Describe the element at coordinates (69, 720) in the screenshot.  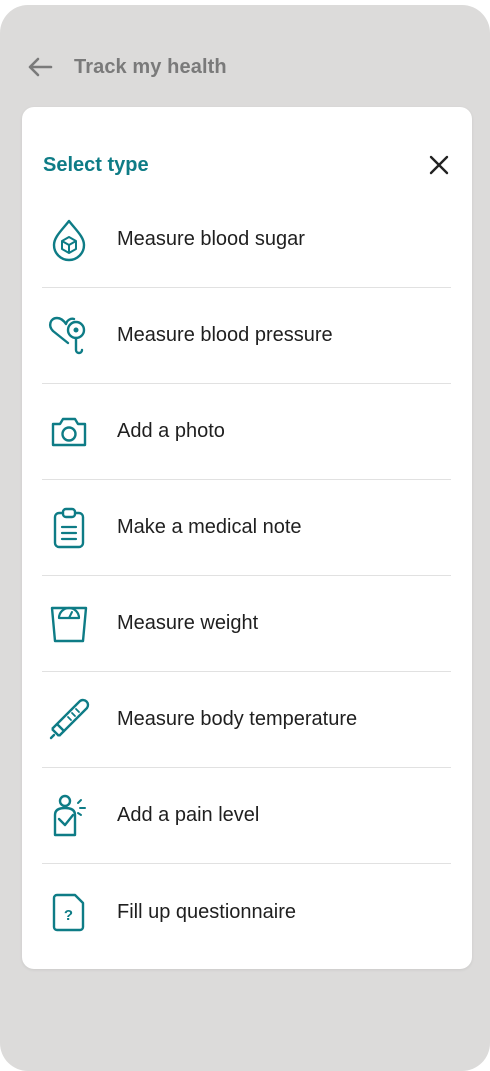
I see `thermometer-icon` at that location.